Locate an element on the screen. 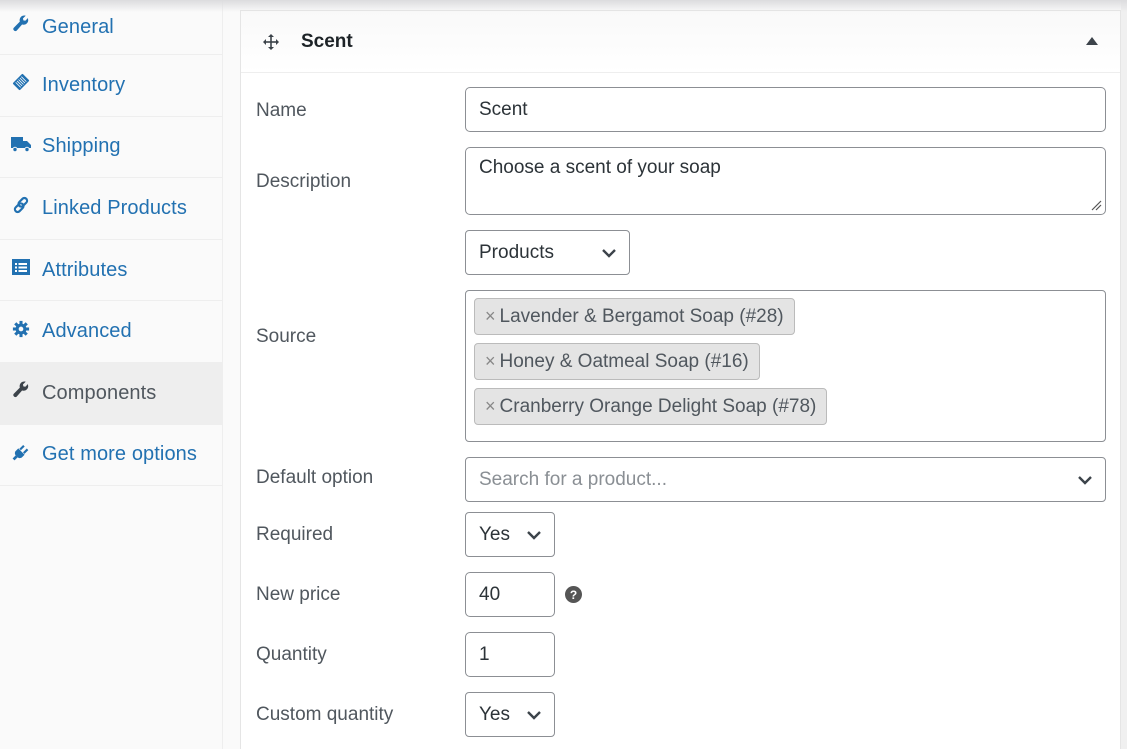 The height and width of the screenshot is (749, 1127). quantity-input: 1 is located at coordinates (510, 654).